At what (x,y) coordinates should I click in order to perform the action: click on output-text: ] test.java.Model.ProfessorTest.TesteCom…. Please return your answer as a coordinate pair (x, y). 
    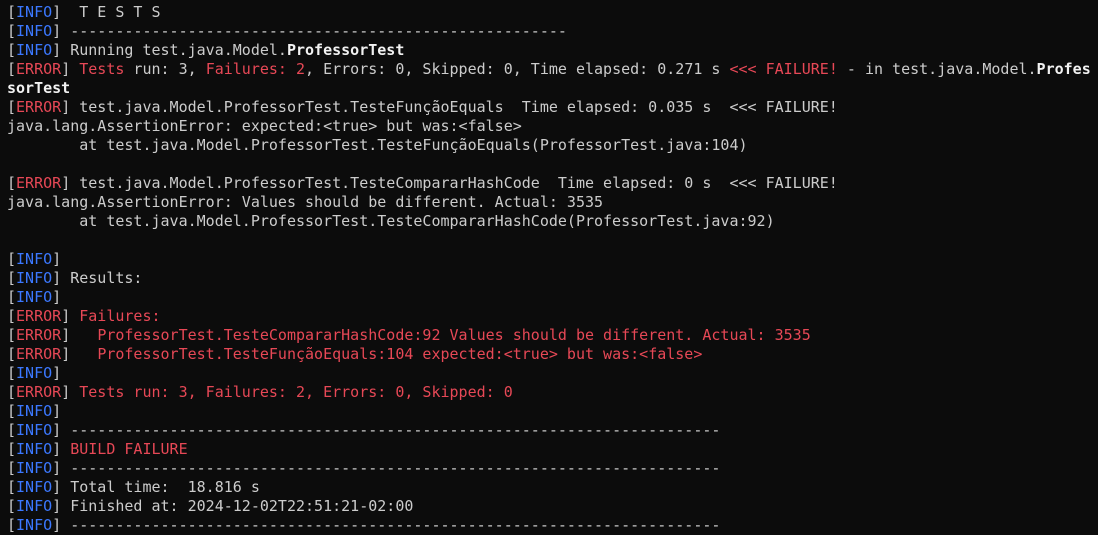
    Looking at the image, I should click on (449, 183).